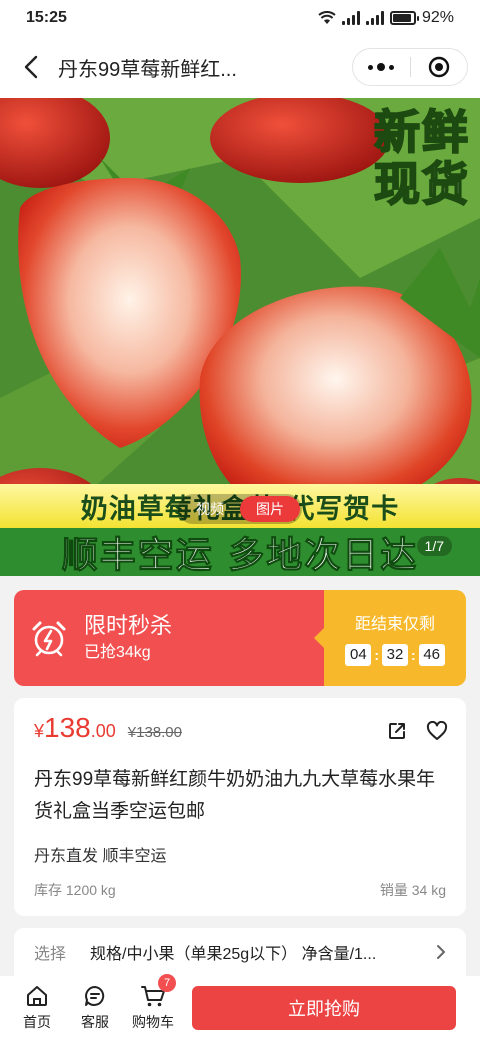 The image size is (480, 1040). I want to click on back-button, so click(31, 67).